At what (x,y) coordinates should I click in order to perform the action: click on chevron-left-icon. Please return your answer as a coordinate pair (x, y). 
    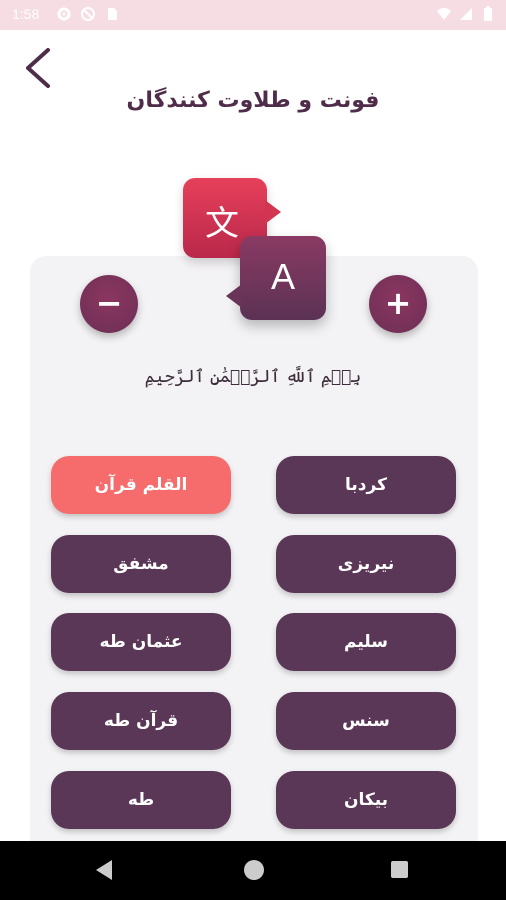
    Looking at the image, I should click on (38, 68).